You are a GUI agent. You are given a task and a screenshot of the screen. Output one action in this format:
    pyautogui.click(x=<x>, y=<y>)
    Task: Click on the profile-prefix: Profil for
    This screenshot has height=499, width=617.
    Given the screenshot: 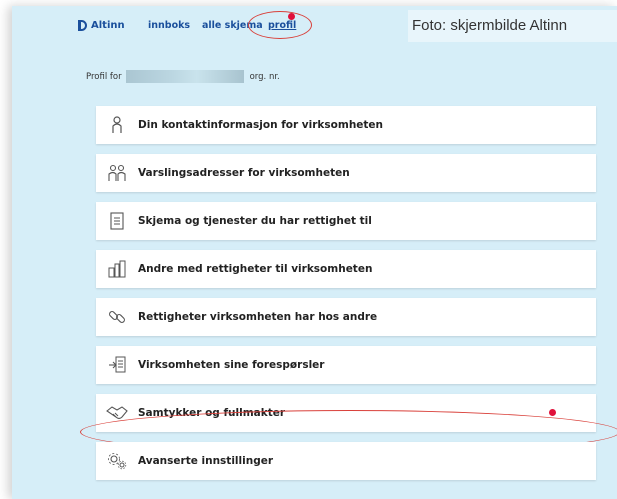 What is the action you would take?
    pyautogui.click(x=104, y=76)
    